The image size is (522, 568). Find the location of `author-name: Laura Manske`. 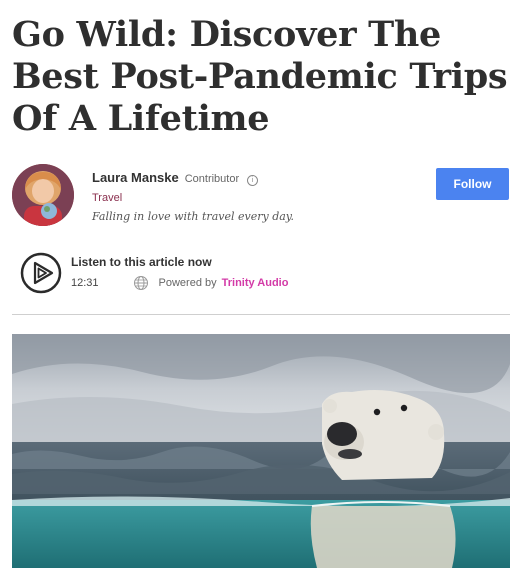

author-name: Laura Manske is located at coordinates (135, 177).